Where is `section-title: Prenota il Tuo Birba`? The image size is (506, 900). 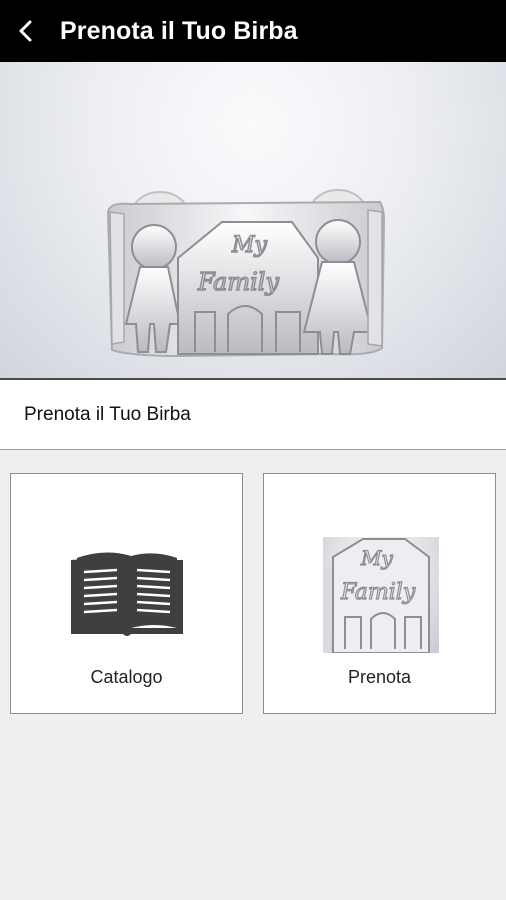
section-title: Prenota il Tuo Birba is located at coordinates (107, 414).